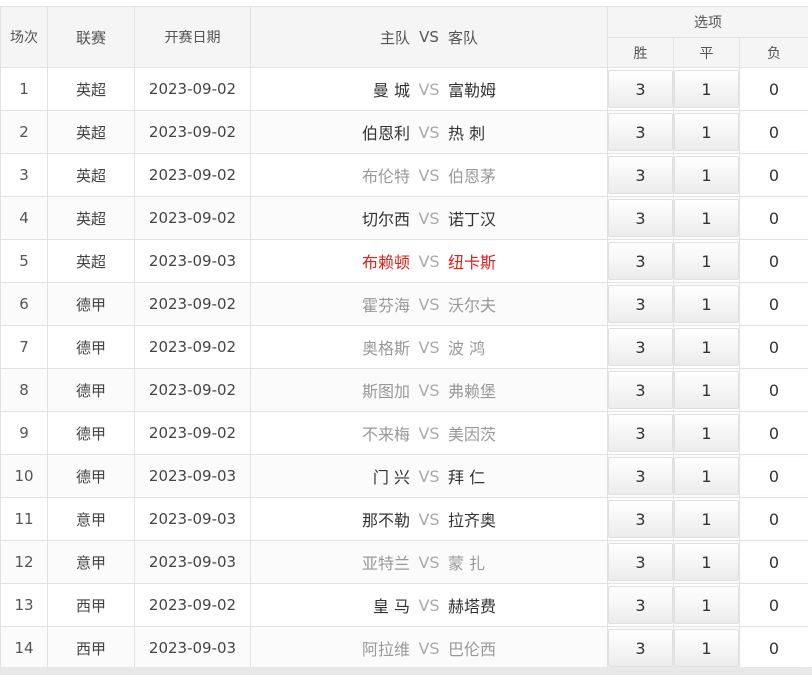 The height and width of the screenshot is (675, 812). Describe the element at coordinates (472, 262) in the screenshot. I see `away-team: 纽卡斯` at that location.